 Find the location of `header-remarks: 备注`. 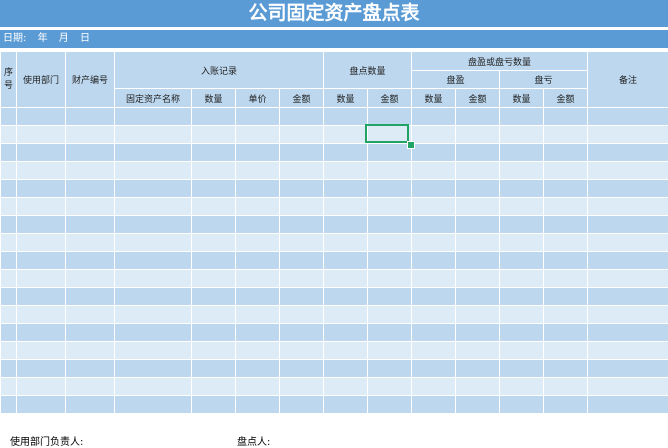

header-remarks: 备注 is located at coordinates (628, 80).